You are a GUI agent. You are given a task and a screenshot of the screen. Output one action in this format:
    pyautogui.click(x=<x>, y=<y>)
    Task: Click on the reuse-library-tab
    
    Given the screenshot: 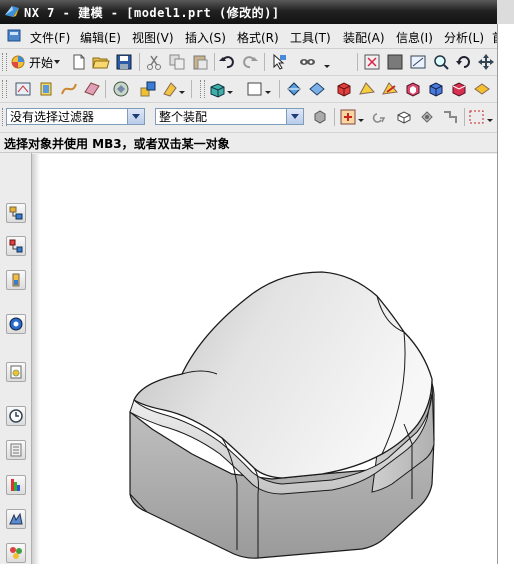 What is the action you would take?
    pyautogui.click(x=16, y=324)
    